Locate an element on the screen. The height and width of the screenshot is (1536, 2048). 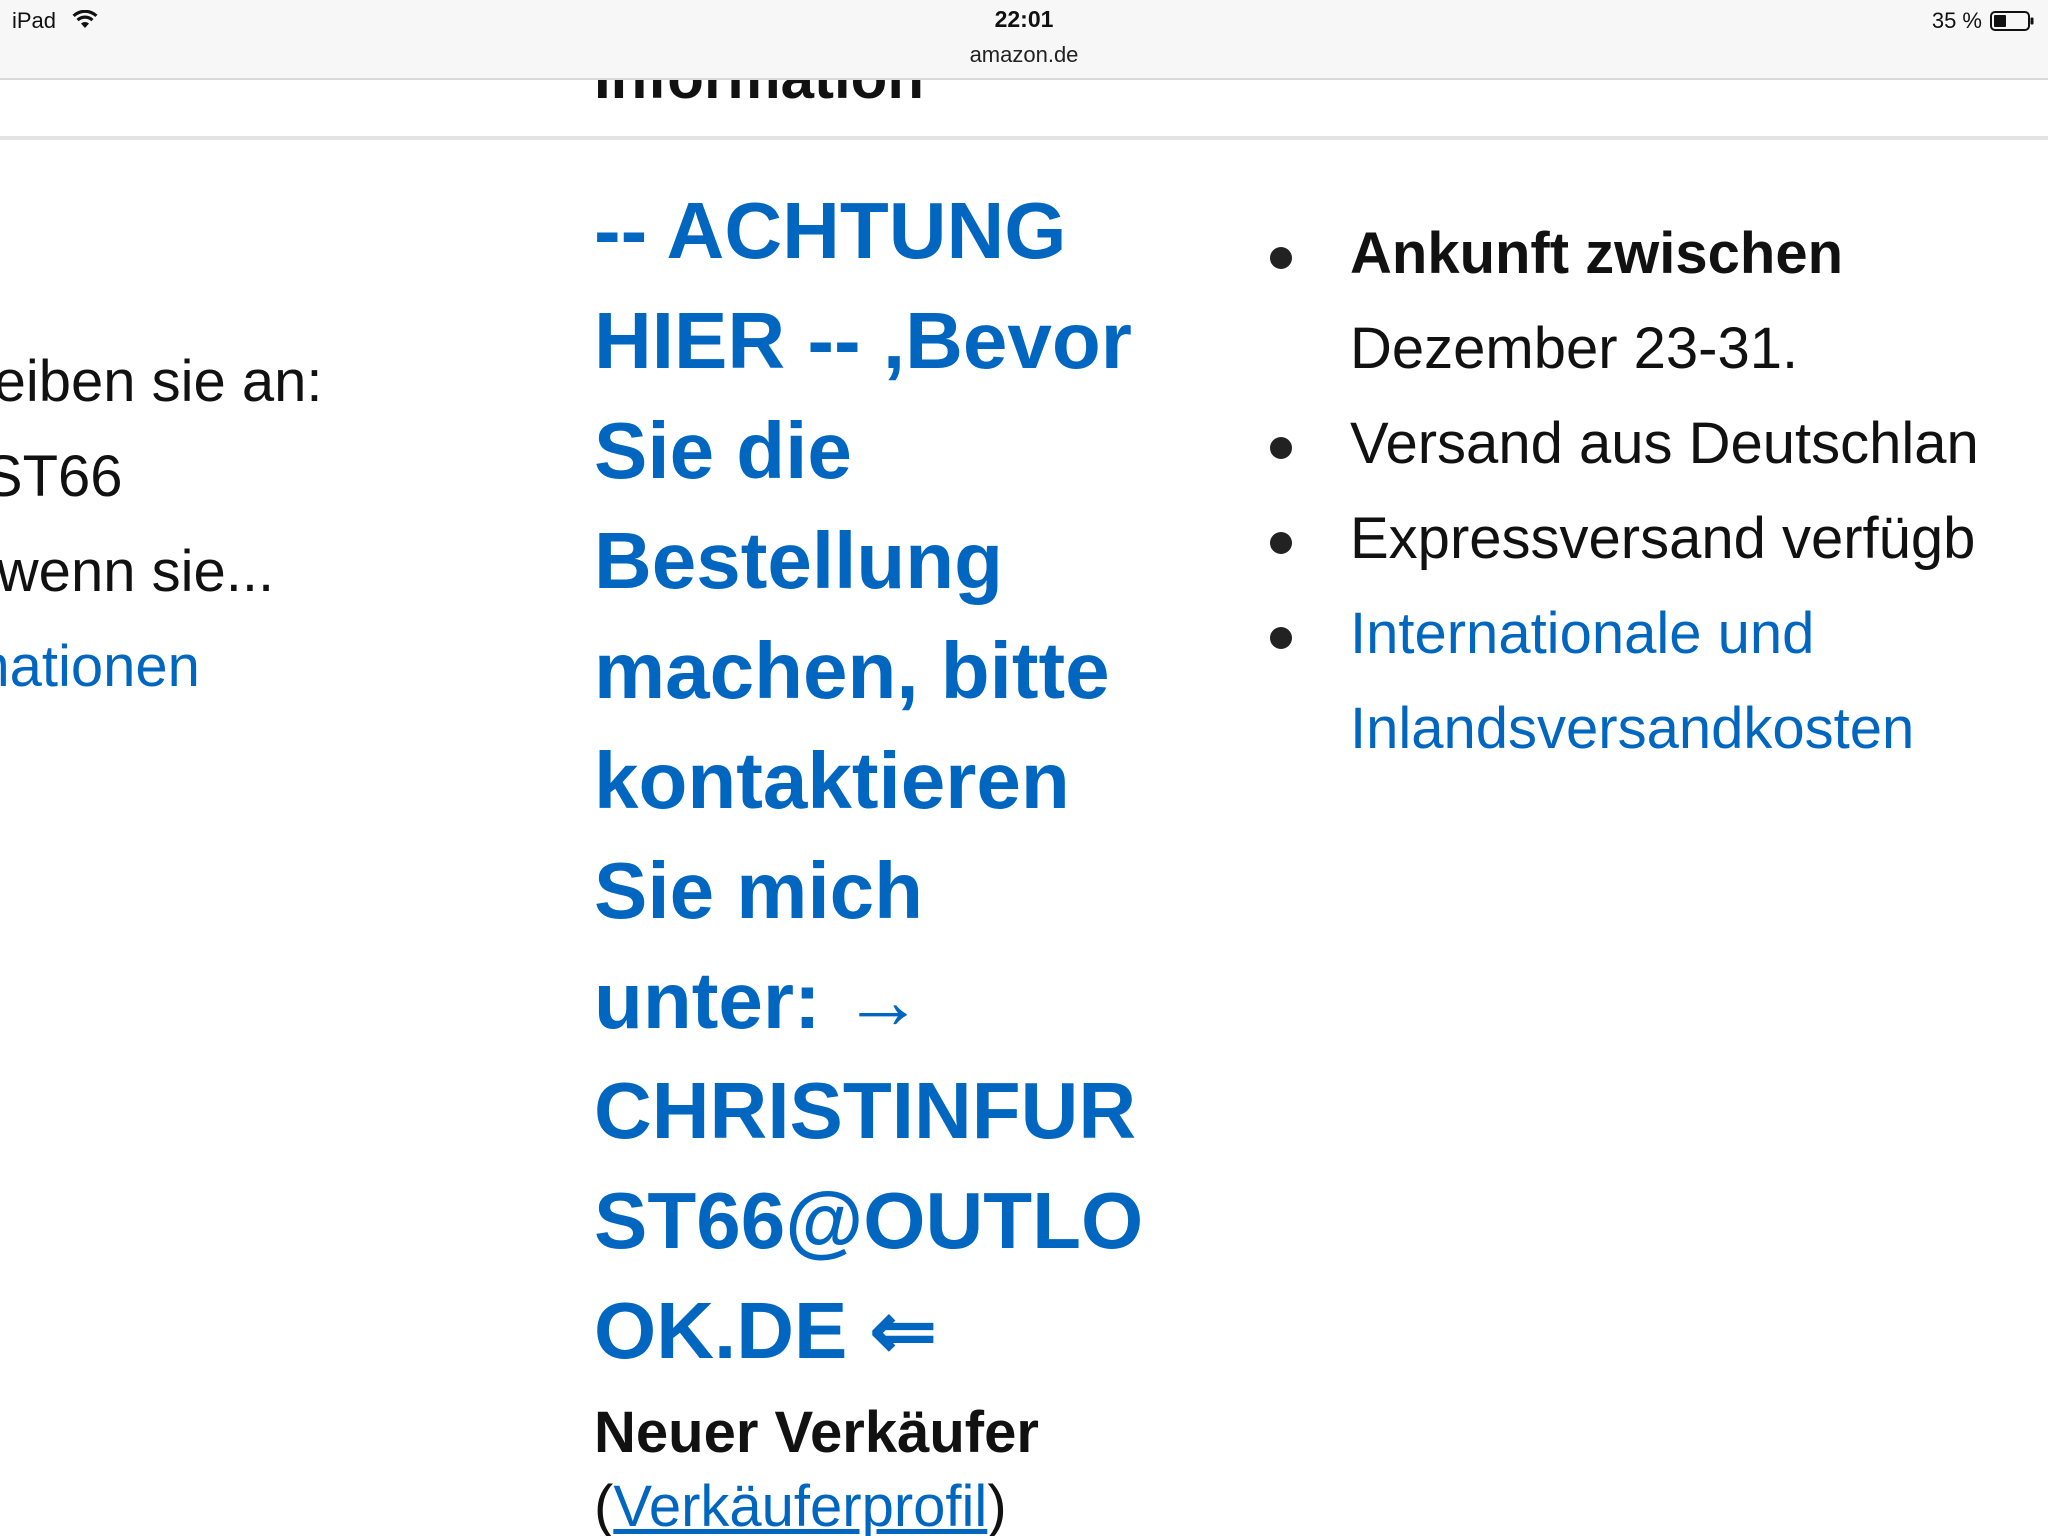
notice-line: -- ACHTUNG is located at coordinates (830, 230).